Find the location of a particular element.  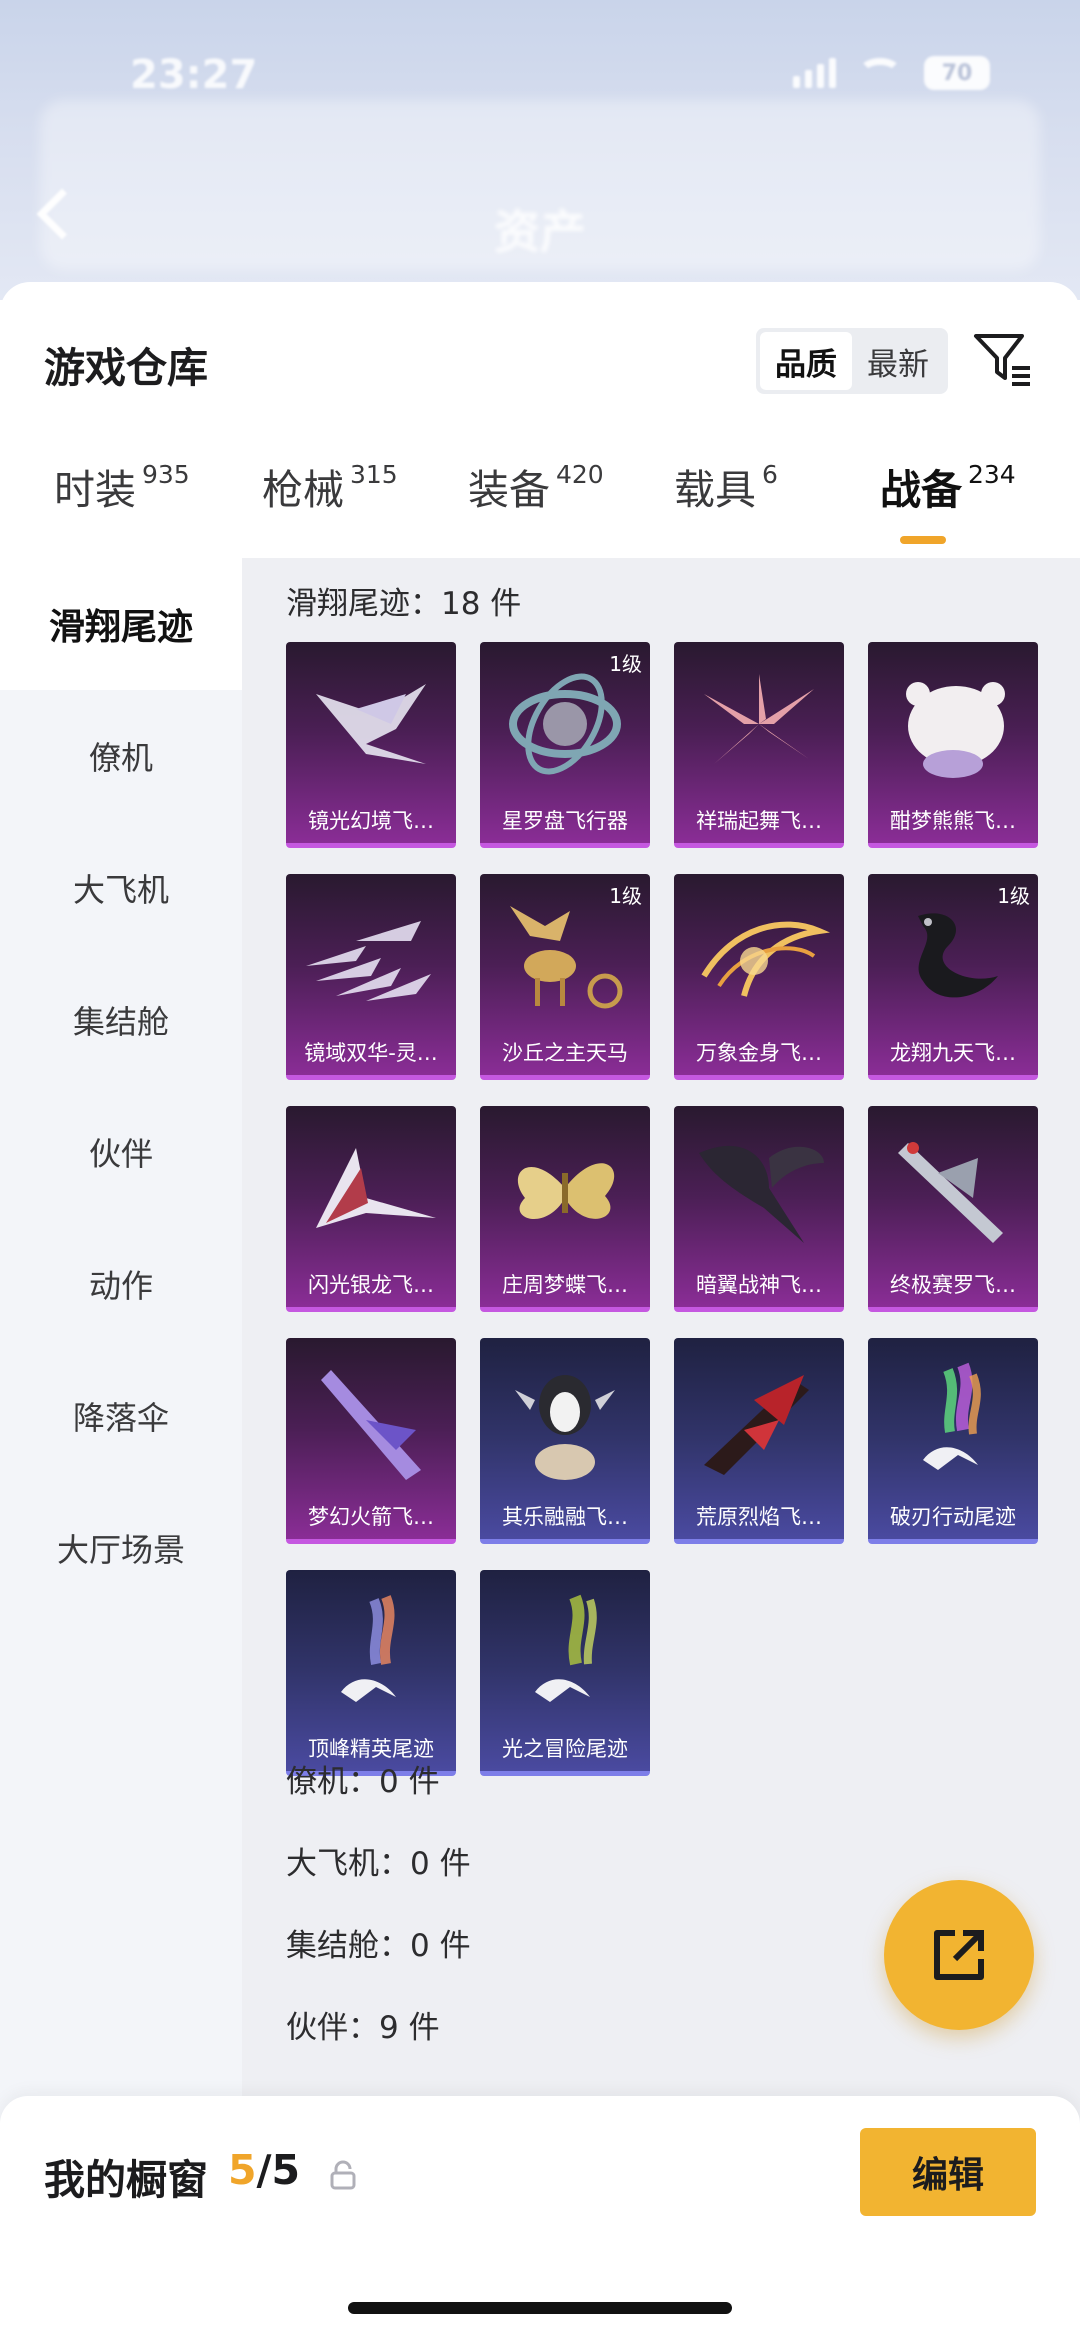

item-card: 光之冒险尾迹 is located at coordinates (565, 1673).